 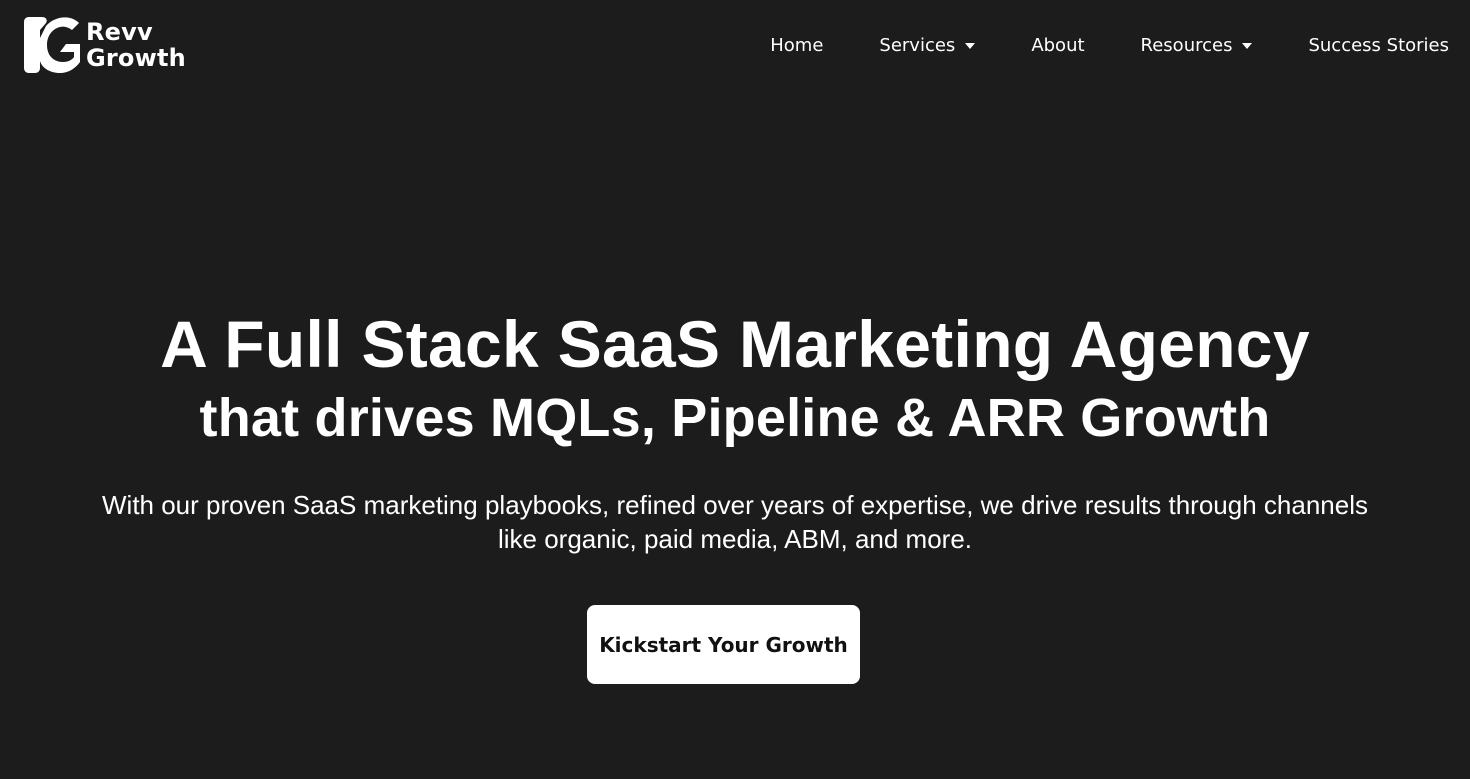 I want to click on revv-growth-logo-mark-icon, so click(x=52, y=45).